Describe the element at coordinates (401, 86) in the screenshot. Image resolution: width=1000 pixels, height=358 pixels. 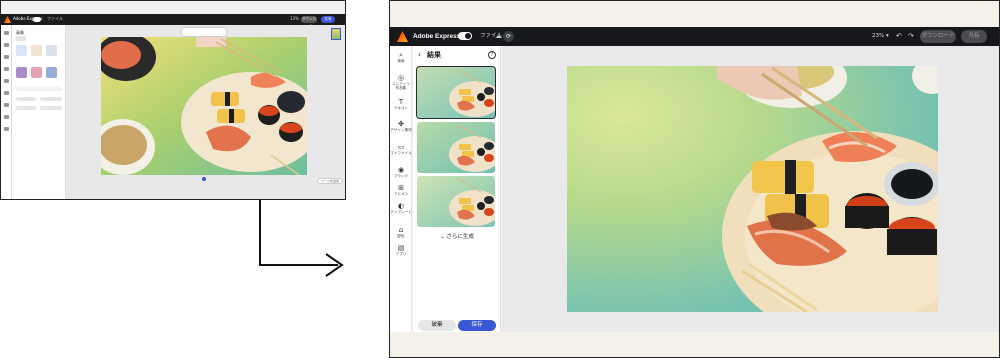
I see `rail-label: コンテンツ 作品集` at that location.